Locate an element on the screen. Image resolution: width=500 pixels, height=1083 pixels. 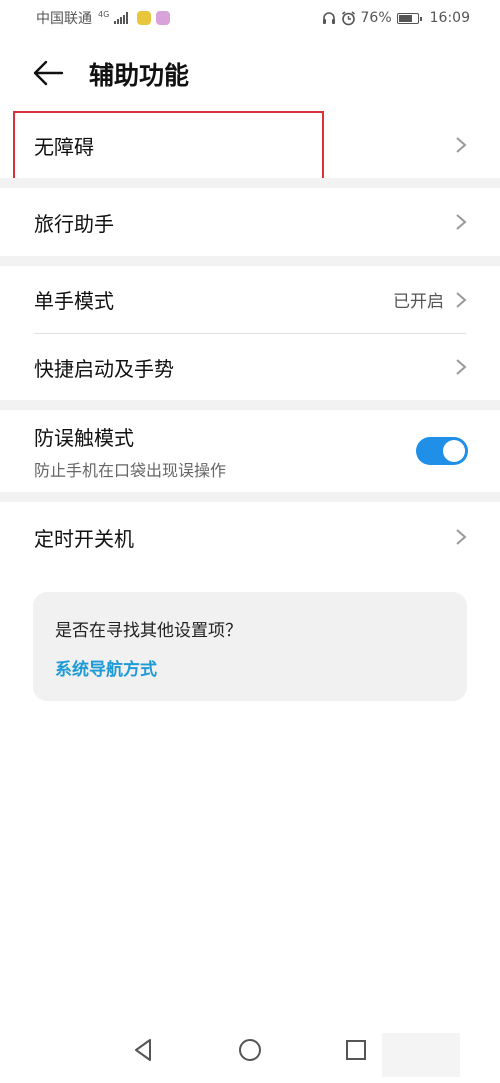
shortcuts-gestures-item: 快捷启动及手势 is located at coordinates (250, 367).